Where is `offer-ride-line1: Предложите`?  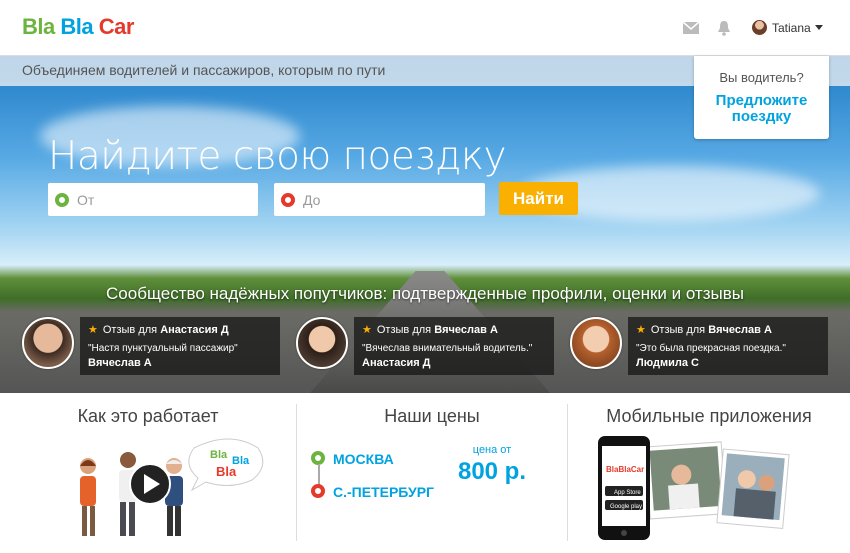 offer-ride-line1: Предложите is located at coordinates (761, 100).